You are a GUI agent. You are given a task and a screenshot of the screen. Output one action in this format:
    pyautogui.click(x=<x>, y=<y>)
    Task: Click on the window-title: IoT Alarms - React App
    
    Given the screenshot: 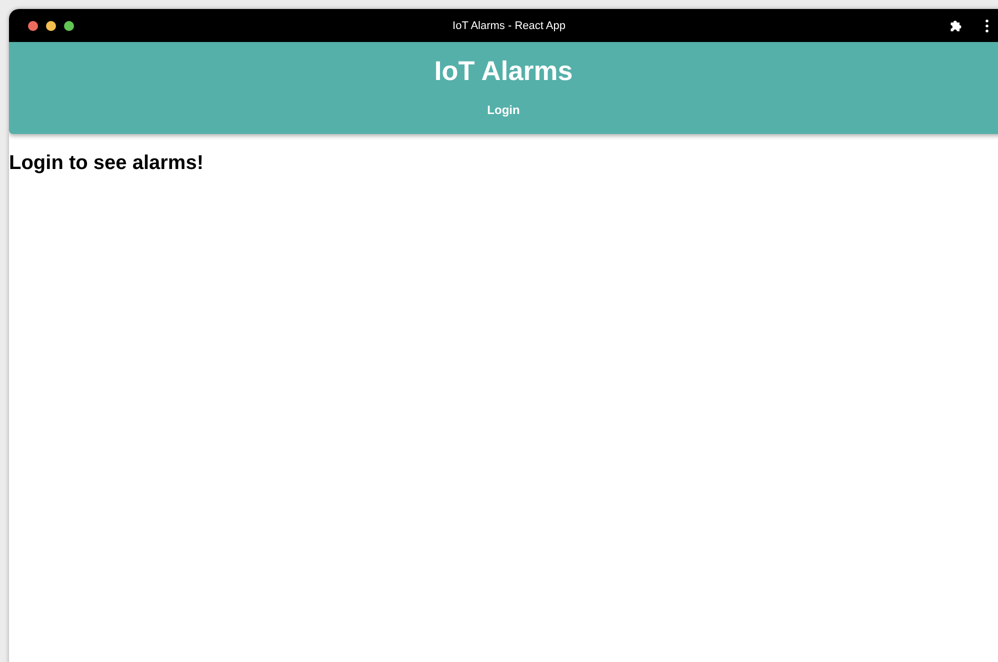 What is the action you would take?
    pyautogui.click(x=509, y=26)
    